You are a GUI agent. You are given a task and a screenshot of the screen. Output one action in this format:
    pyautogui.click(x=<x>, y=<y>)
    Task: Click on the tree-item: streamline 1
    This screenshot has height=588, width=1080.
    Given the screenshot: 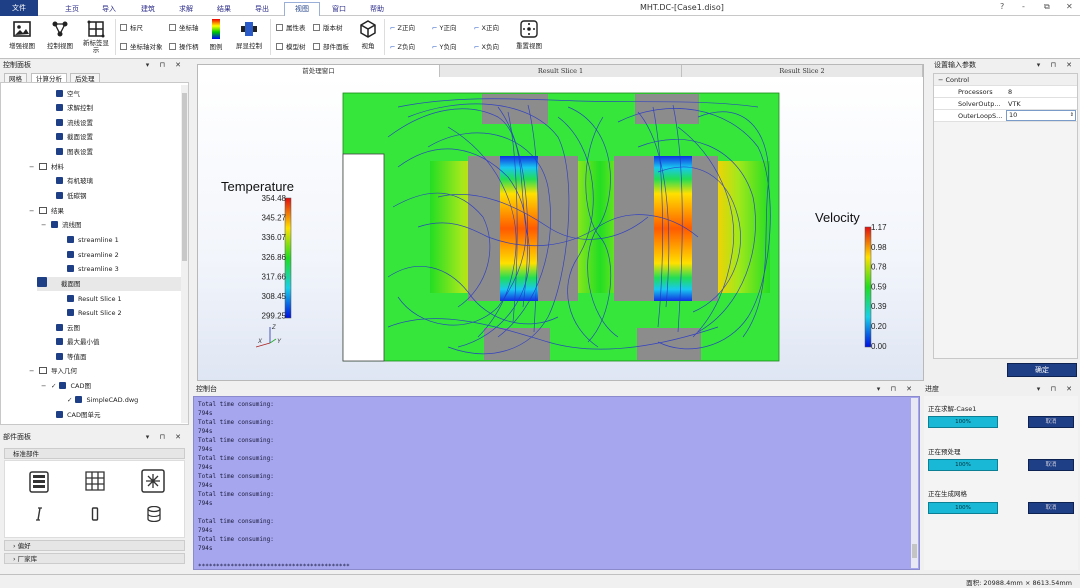 What is the action you would take?
    pyautogui.click(x=93, y=240)
    